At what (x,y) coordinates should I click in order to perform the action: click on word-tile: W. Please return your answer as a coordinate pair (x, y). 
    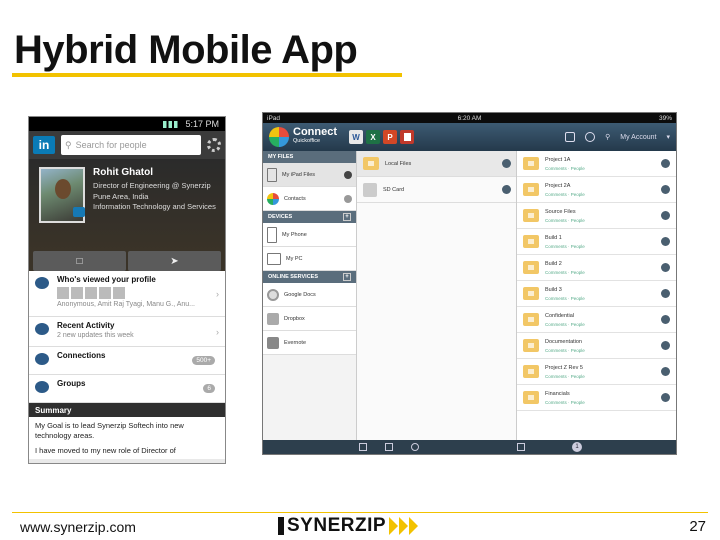
    Looking at the image, I should click on (356, 137).